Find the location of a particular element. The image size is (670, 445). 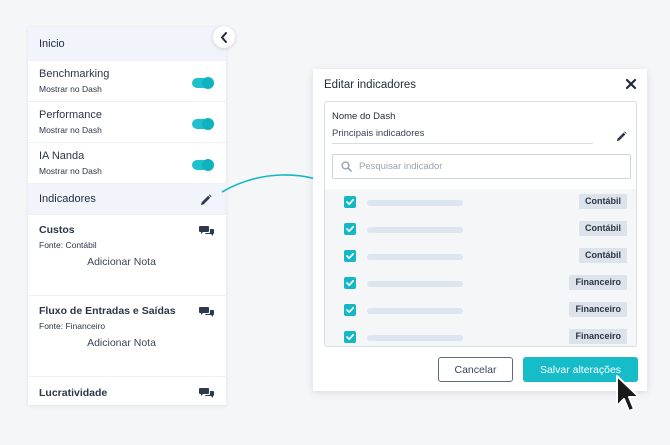

collapse-sidebar-button is located at coordinates (224, 37).